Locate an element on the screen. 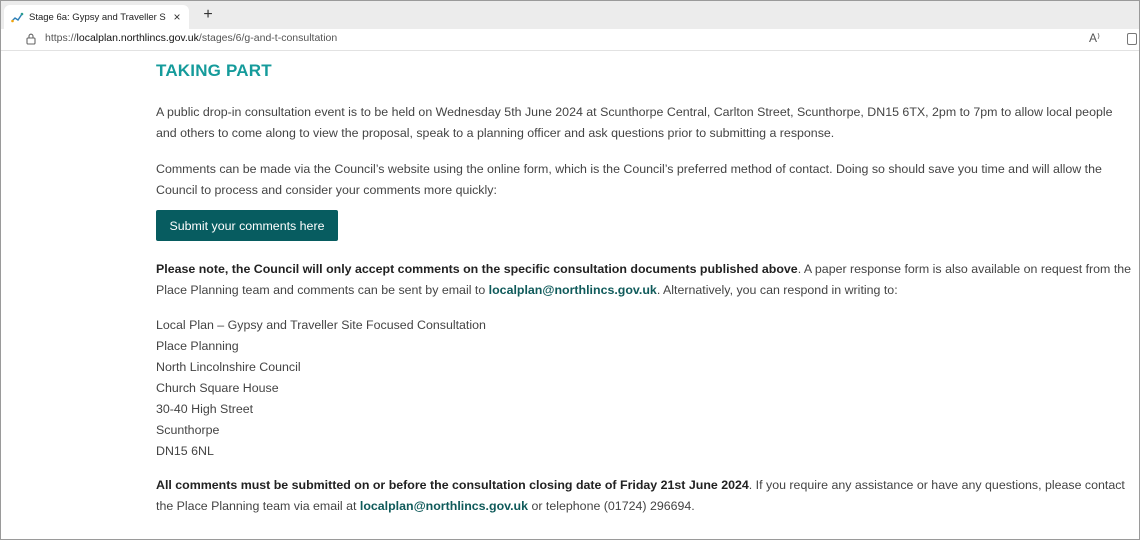  url-path: /stages/6/g-and-t-consultation is located at coordinates (268, 38).